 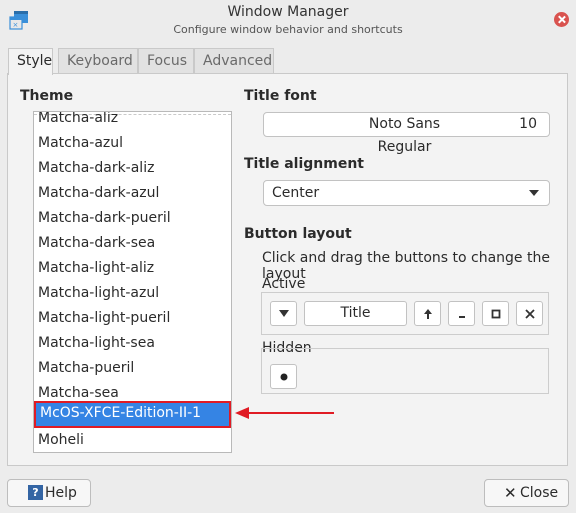 I want to click on dropdown-arrow-icon, so click(x=534, y=193).